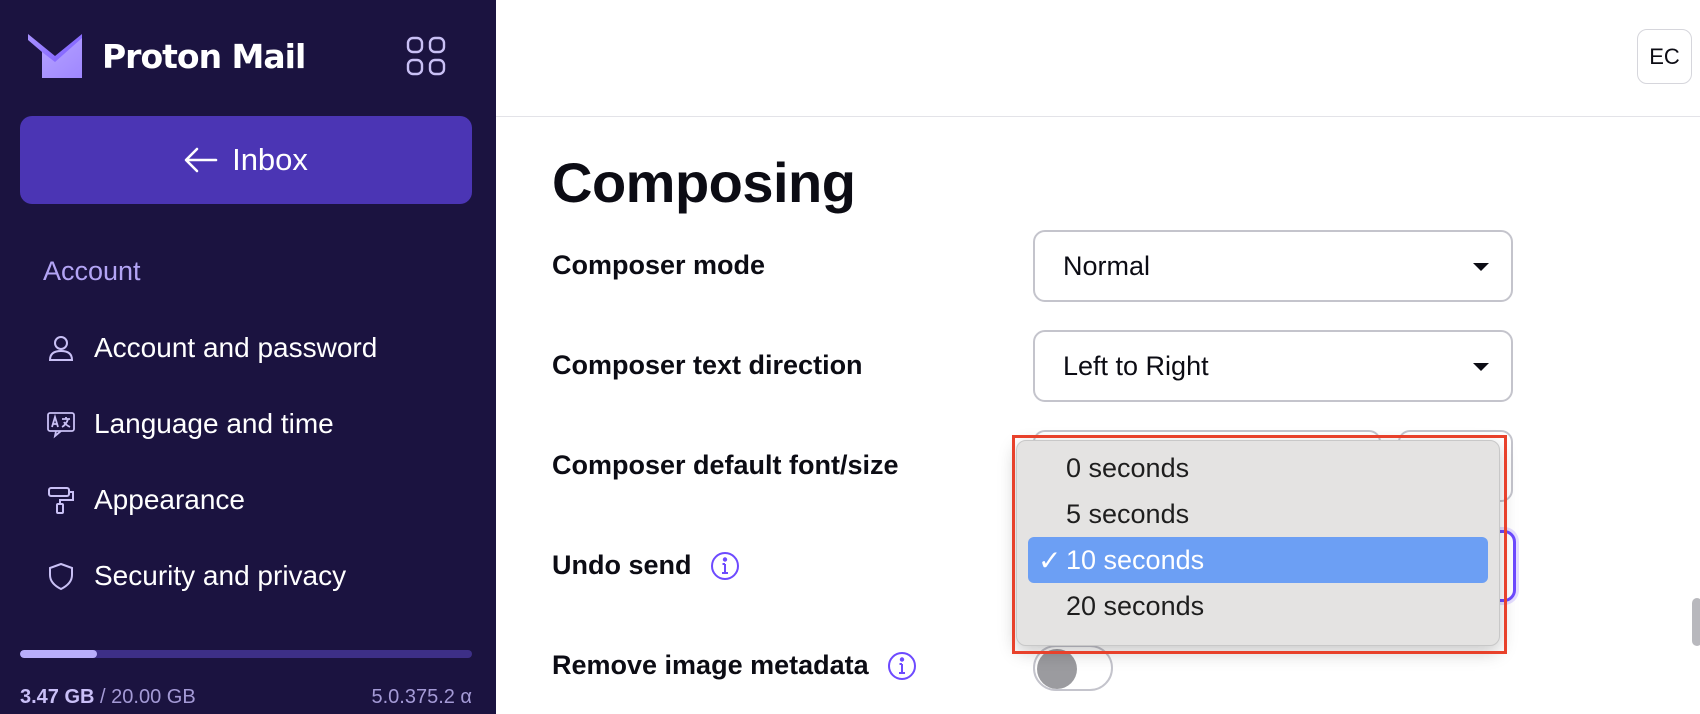 The width and height of the screenshot is (1700, 714). What do you see at coordinates (220, 575) in the screenshot?
I see `sidebar-item-label: Security and privacy` at bounding box center [220, 575].